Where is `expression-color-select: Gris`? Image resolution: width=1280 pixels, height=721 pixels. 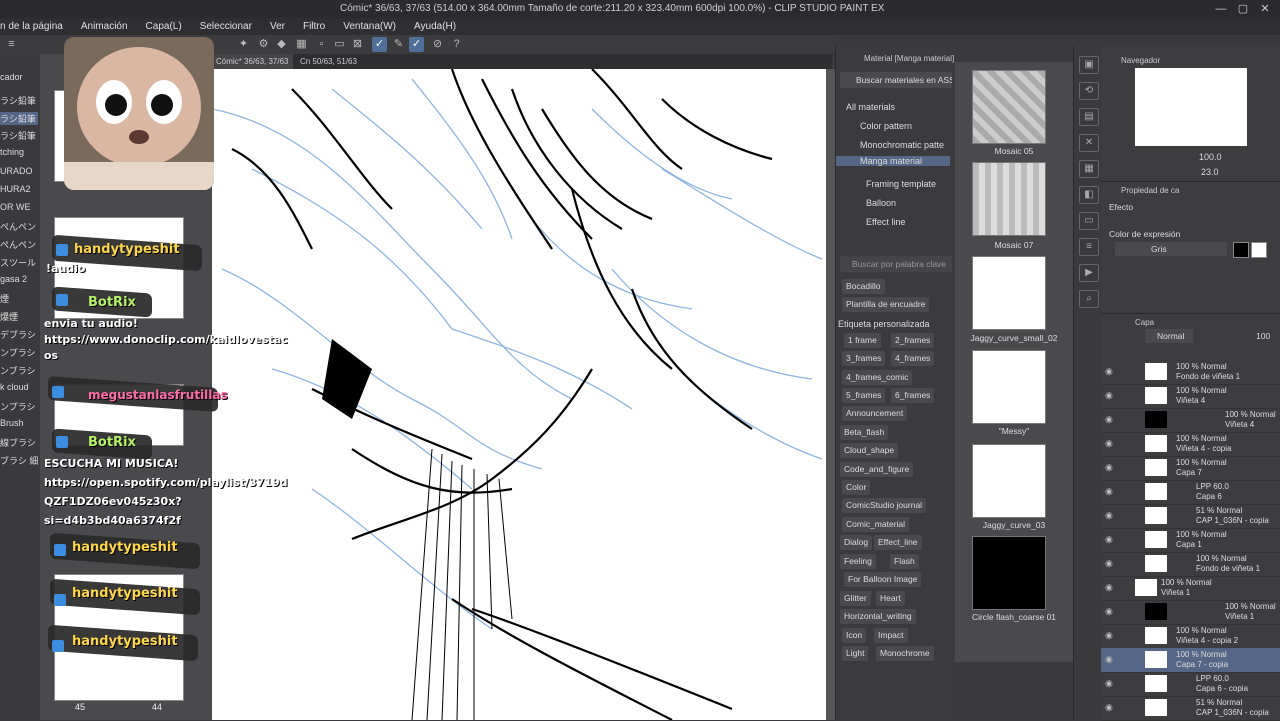
expression-color-select: Gris is located at coordinates (1171, 249).